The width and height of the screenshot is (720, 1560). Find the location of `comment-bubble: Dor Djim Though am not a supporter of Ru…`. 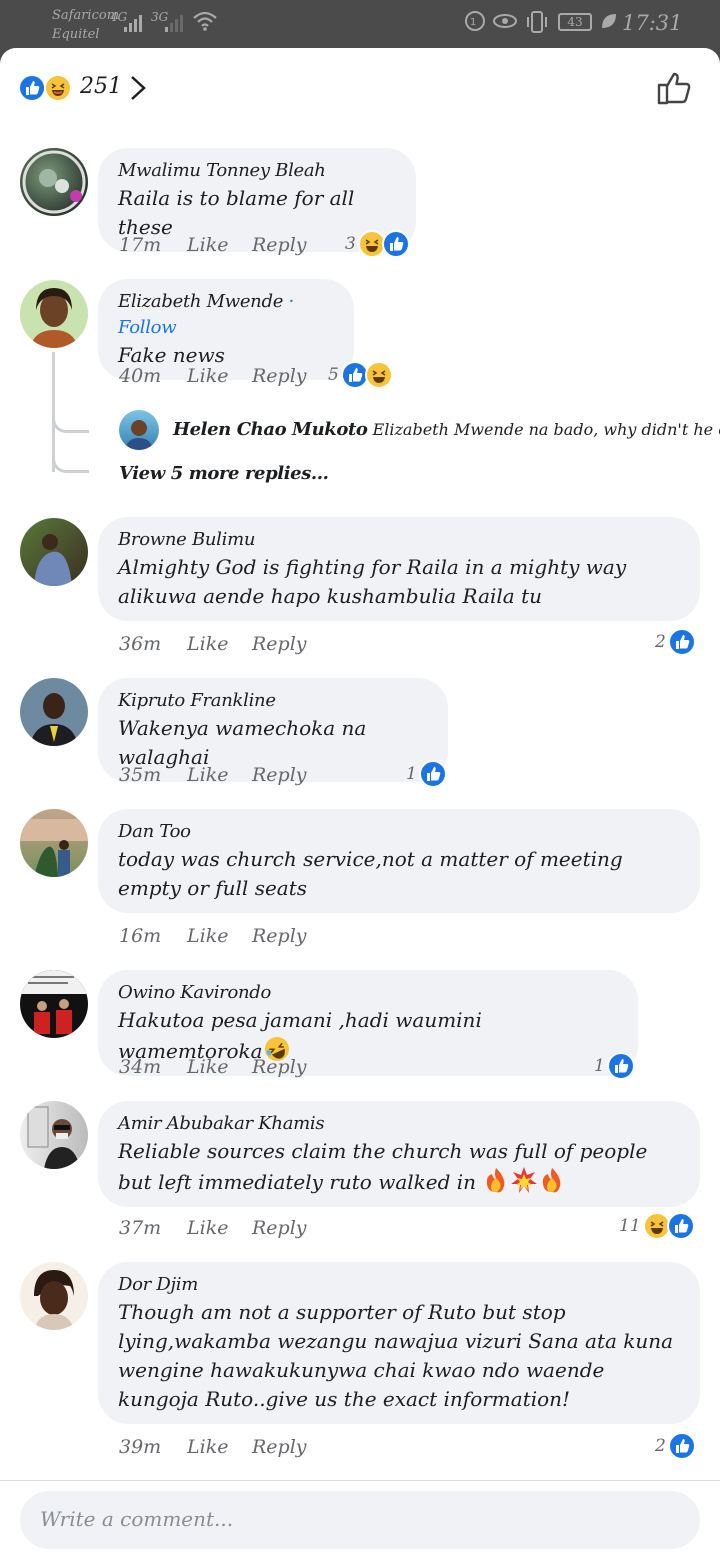

comment-bubble: Dor Djim Though am not a supporter of Ru… is located at coordinates (399, 1343).